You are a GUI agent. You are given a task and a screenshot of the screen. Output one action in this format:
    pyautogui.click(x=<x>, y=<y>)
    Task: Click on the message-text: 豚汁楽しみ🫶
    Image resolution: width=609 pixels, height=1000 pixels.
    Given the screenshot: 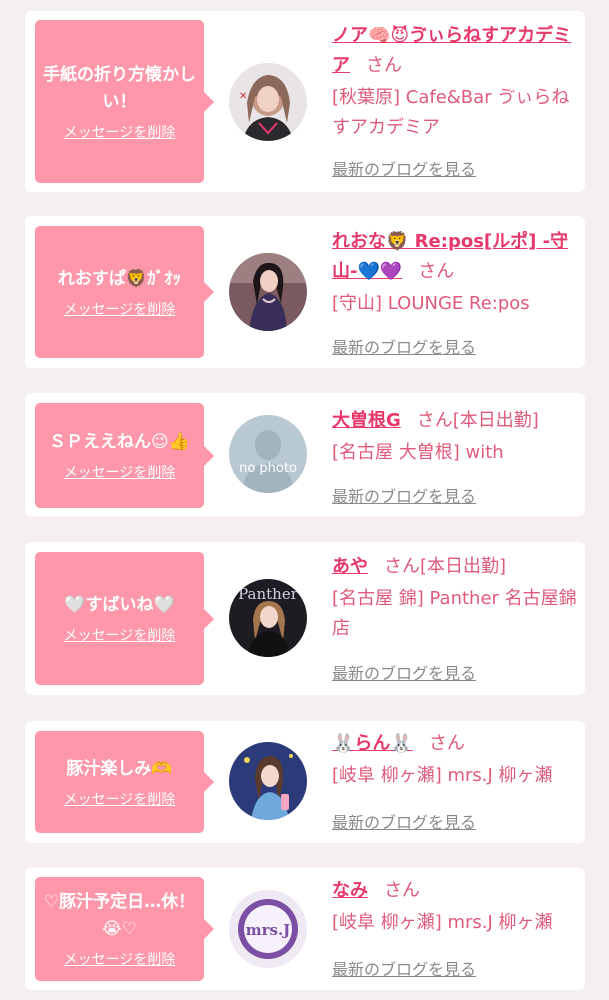 What is the action you would take?
    pyautogui.click(x=119, y=768)
    